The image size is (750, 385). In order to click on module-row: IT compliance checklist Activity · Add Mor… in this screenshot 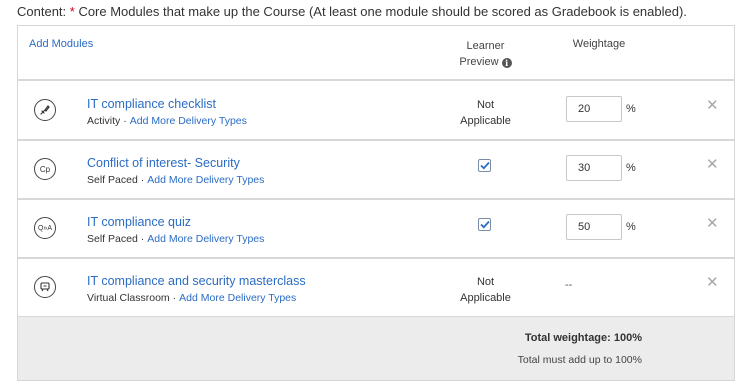, I will do `click(376, 112)`.